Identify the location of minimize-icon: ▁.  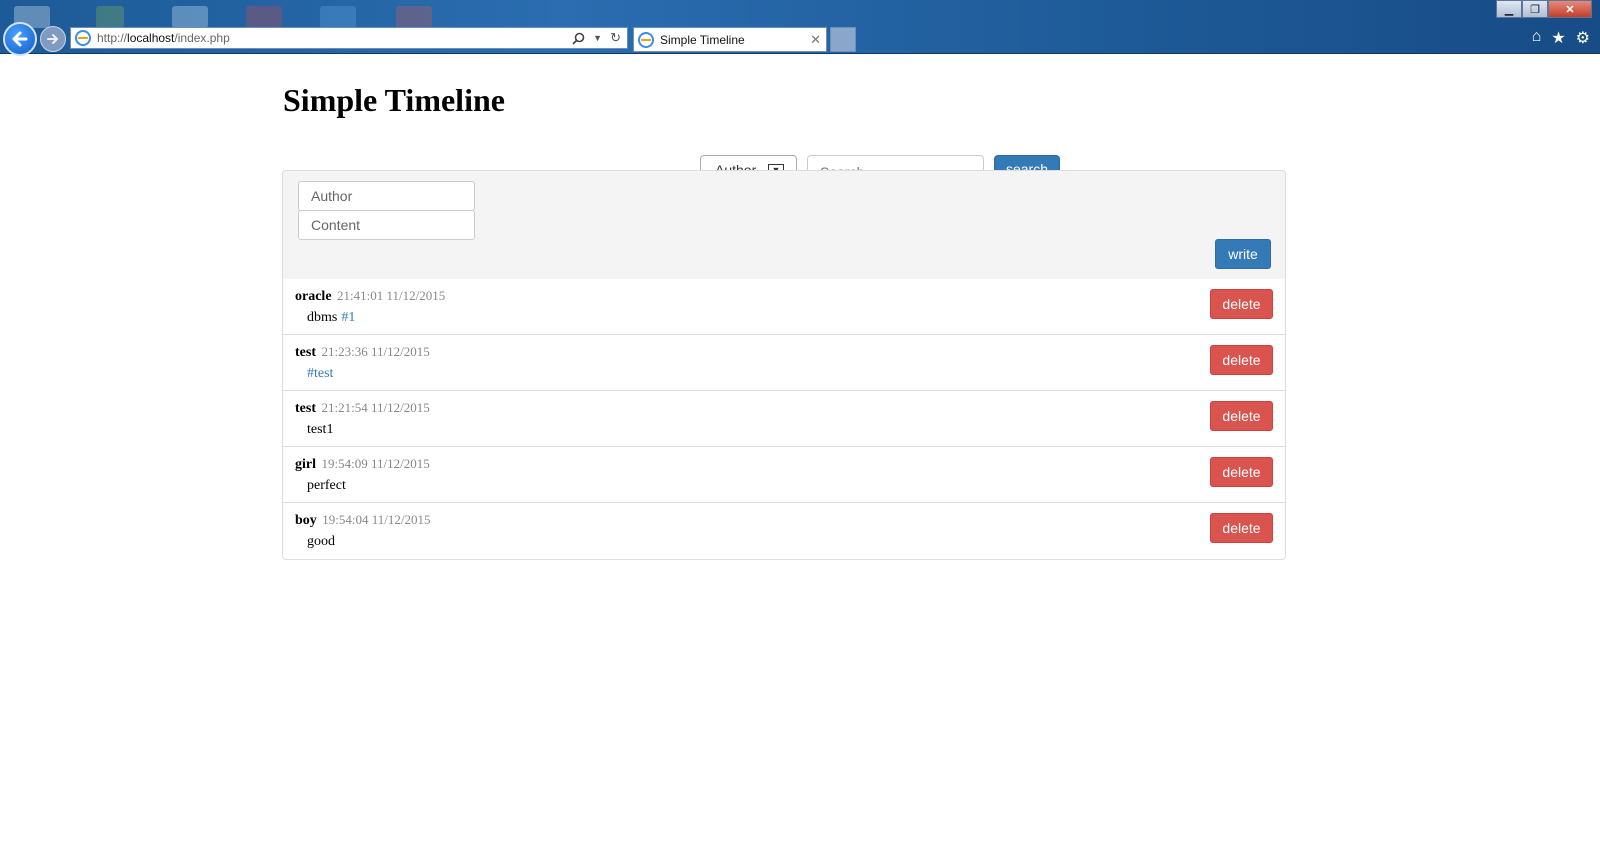
(1509, 9).